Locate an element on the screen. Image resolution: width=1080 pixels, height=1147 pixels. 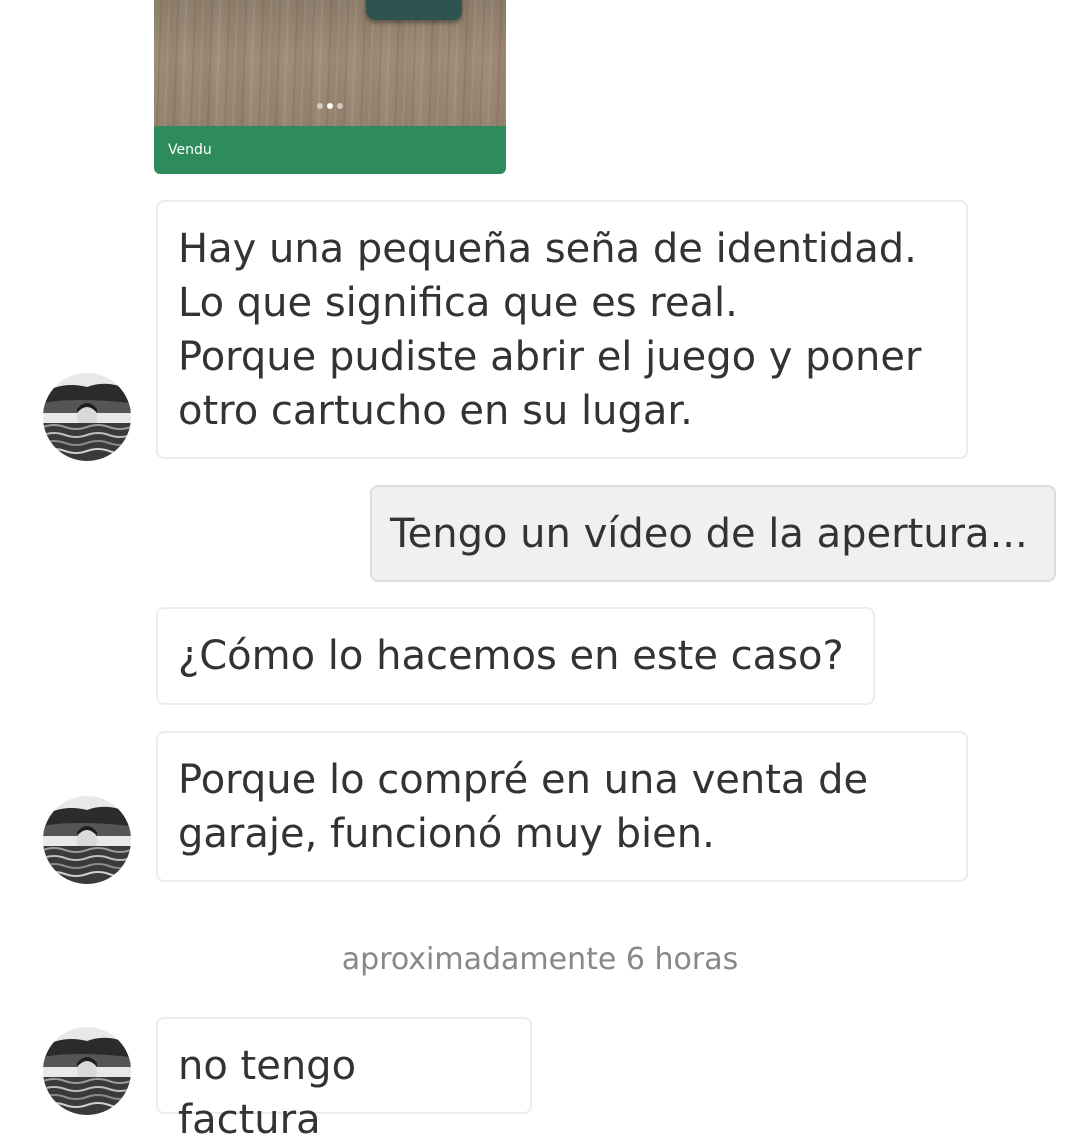
carousel-dots is located at coordinates (330, 106).